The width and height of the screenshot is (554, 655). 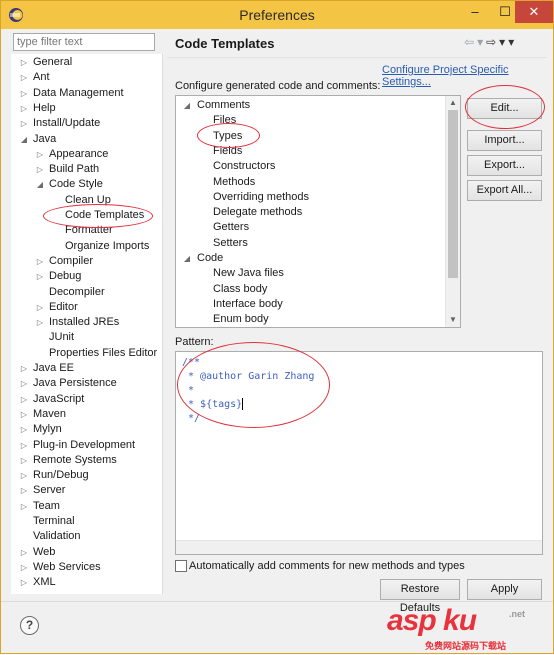 What do you see at coordinates (86, 445) in the screenshot?
I see `nav-tree-item: ▷ Plug-in Development` at bounding box center [86, 445].